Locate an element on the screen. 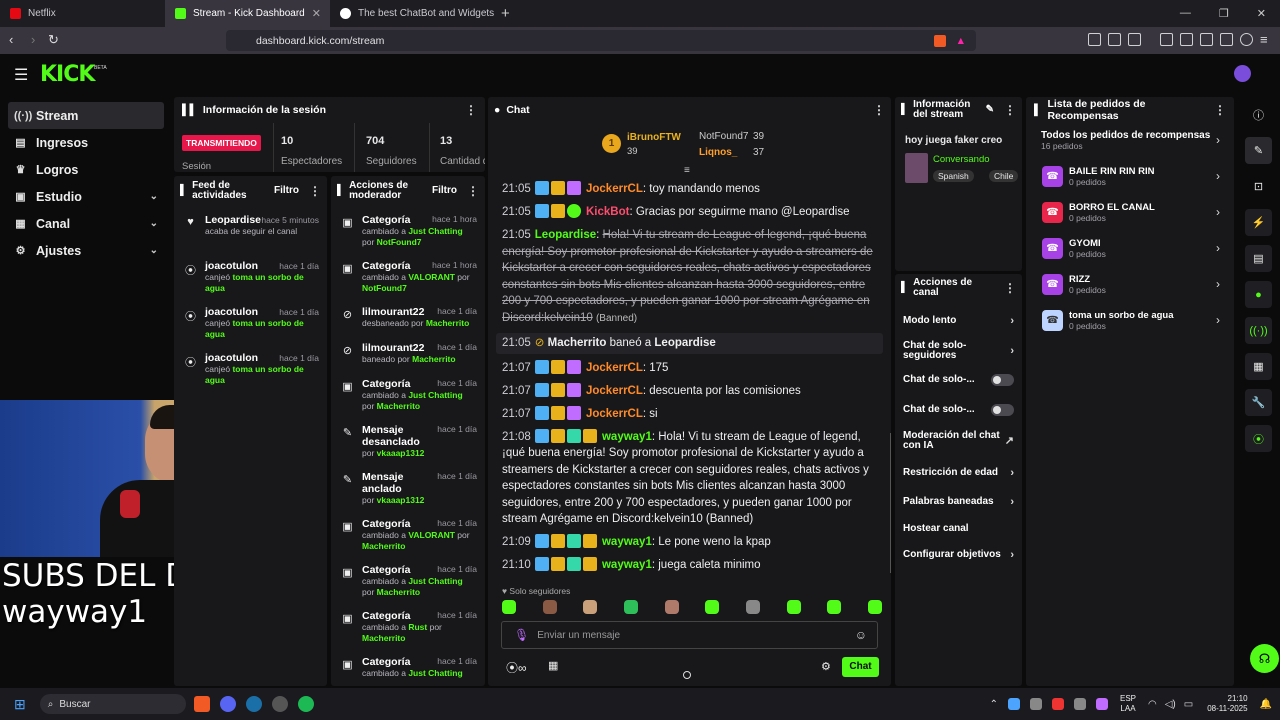 The width and height of the screenshot is (1280, 720). reward-row: ☎ BORRO EL CANAL 0 pedidos › is located at coordinates (1130, 212).